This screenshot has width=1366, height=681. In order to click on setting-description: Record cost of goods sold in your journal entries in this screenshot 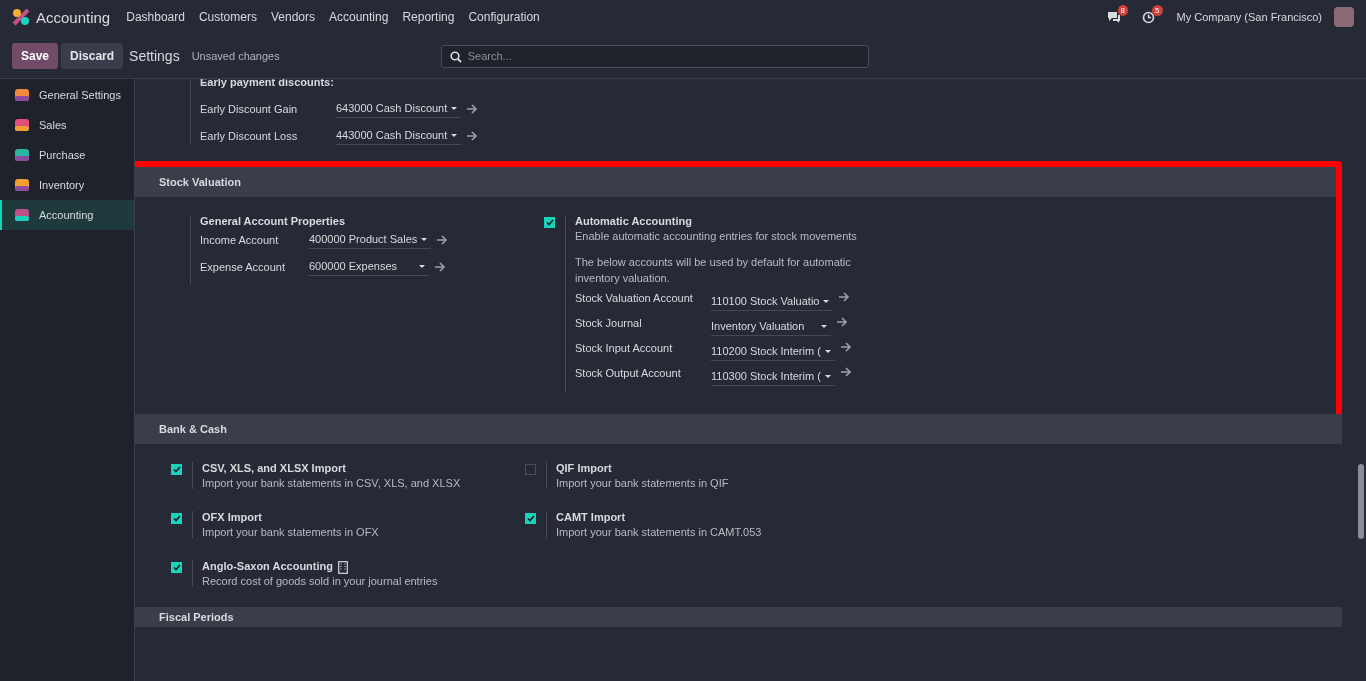, I will do `click(320, 581)`.